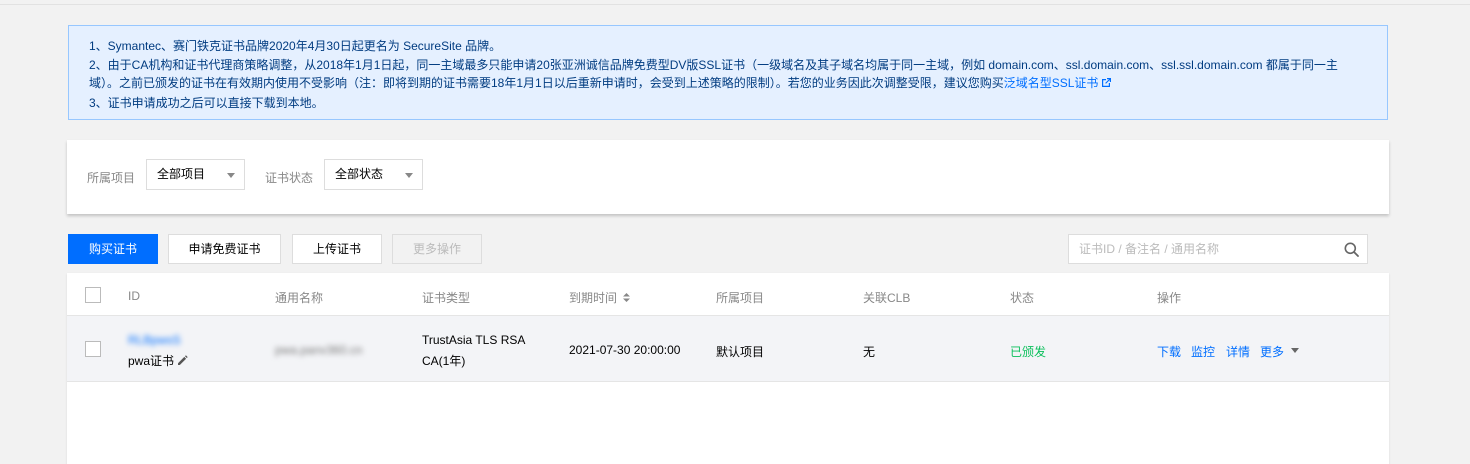  I want to click on status-badge: 已颁发, so click(1028, 352).